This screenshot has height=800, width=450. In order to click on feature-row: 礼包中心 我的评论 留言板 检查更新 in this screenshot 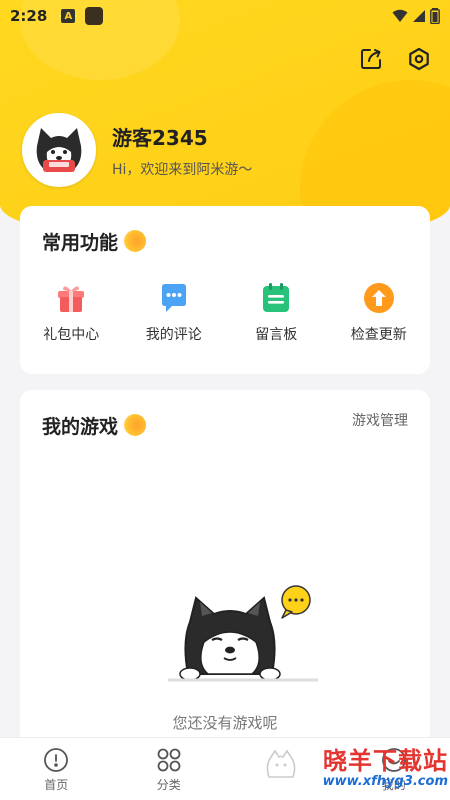, I will do `click(225, 312)`.